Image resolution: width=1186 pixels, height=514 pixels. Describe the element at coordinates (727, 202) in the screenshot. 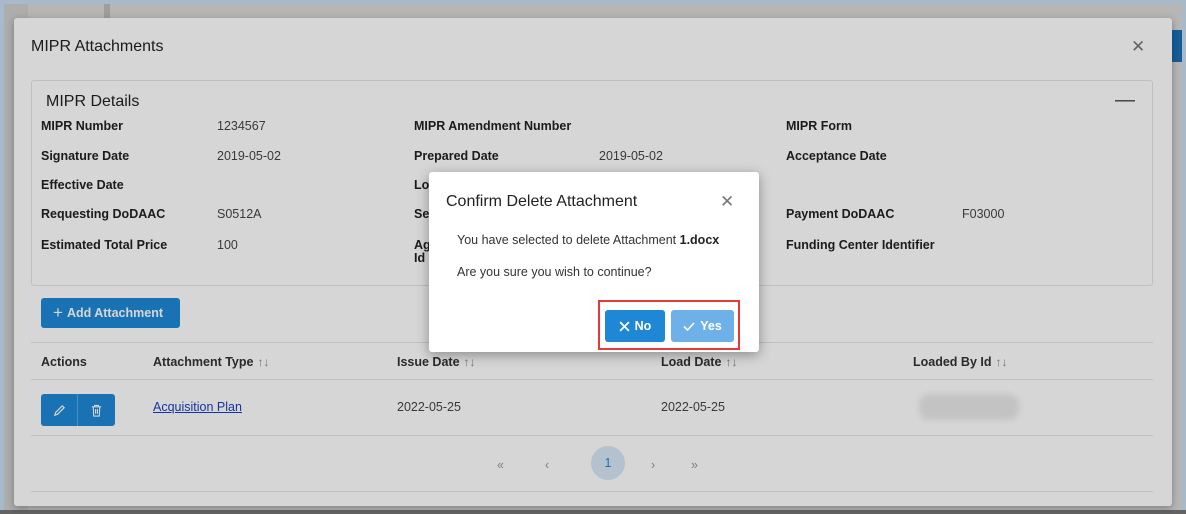

I see `close-icon: ✕` at that location.